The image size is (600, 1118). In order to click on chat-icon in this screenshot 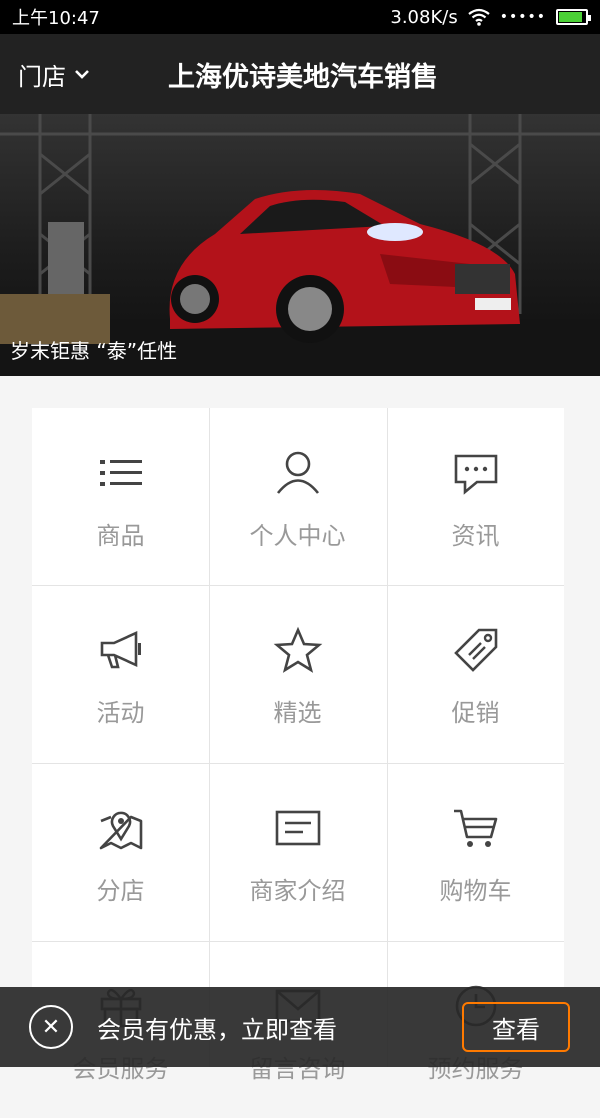, I will do `click(475, 474)`.